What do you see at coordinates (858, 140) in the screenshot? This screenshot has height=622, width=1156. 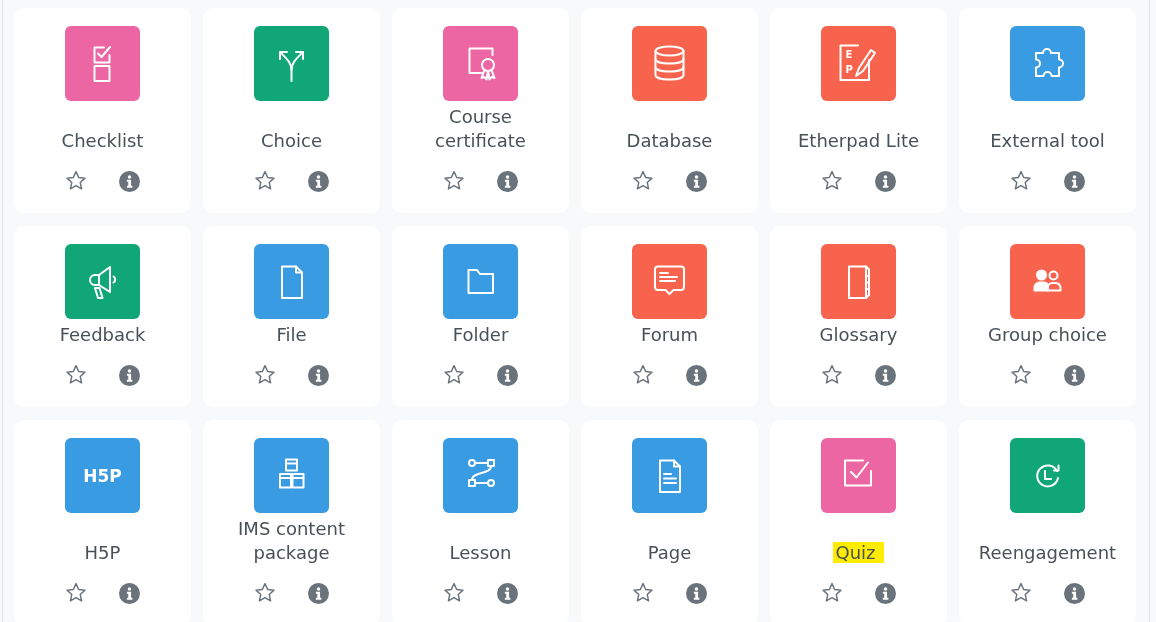 I see `activity-name: Etherpad Lite` at bounding box center [858, 140].